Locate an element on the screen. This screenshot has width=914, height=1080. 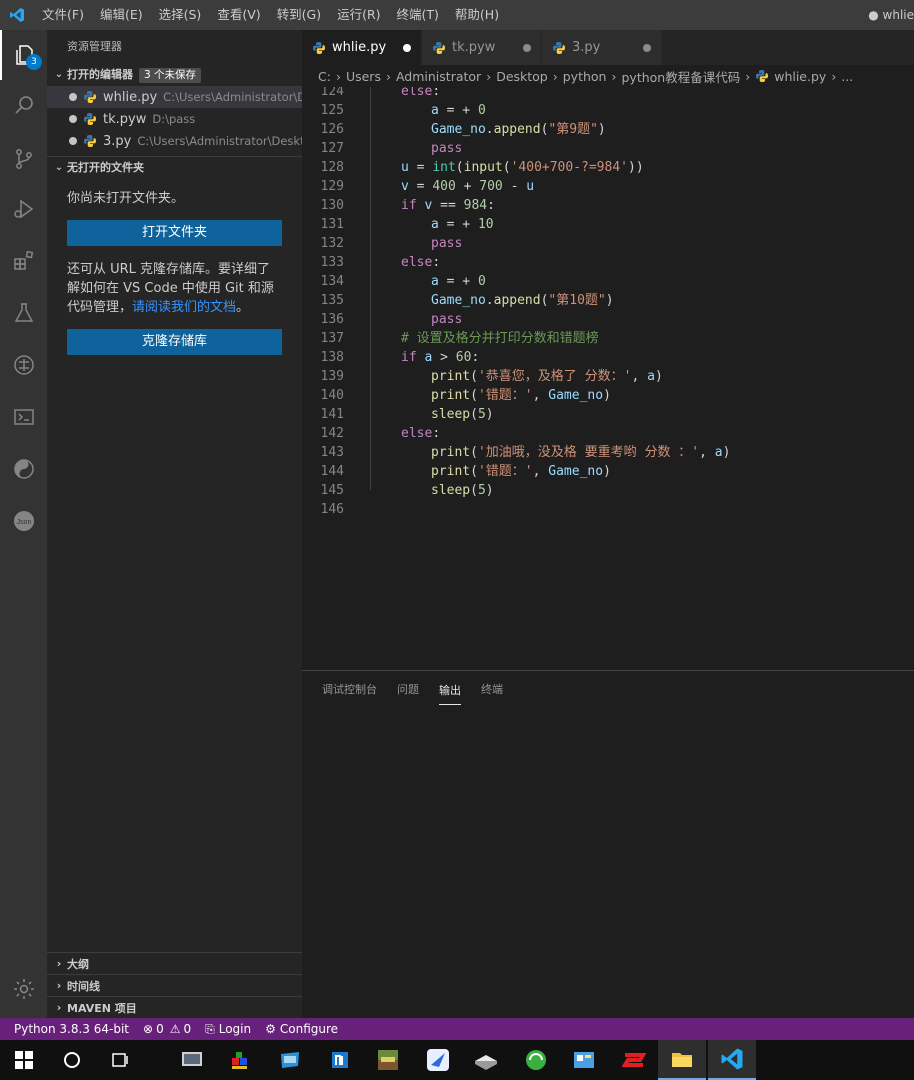
open-editors-header: ⌄ 打开的编辑器 3 个未保存 is located at coordinates (174, 75).